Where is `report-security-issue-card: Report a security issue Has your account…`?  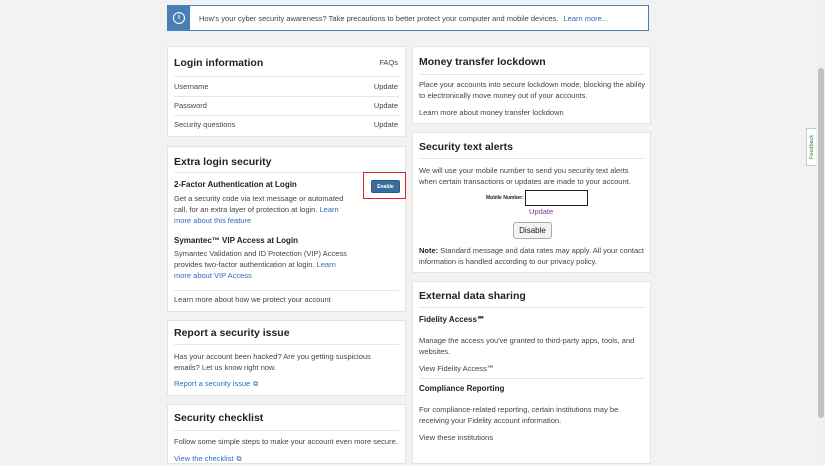
report-security-issue-card: Report a security issue Has your account… is located at coordinates (286, 358).